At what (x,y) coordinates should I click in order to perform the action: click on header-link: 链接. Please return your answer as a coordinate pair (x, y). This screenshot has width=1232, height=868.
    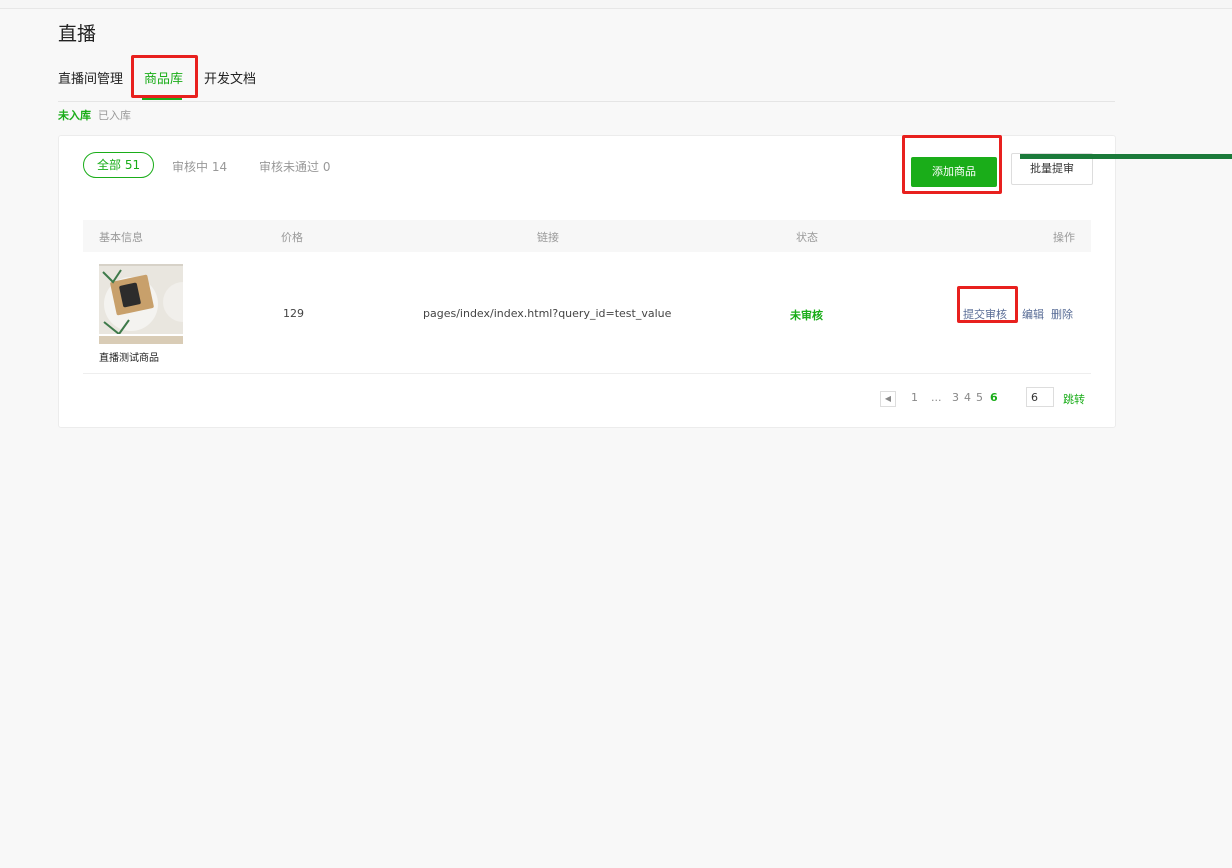
    Looking at the image, I should click on (548, 237).